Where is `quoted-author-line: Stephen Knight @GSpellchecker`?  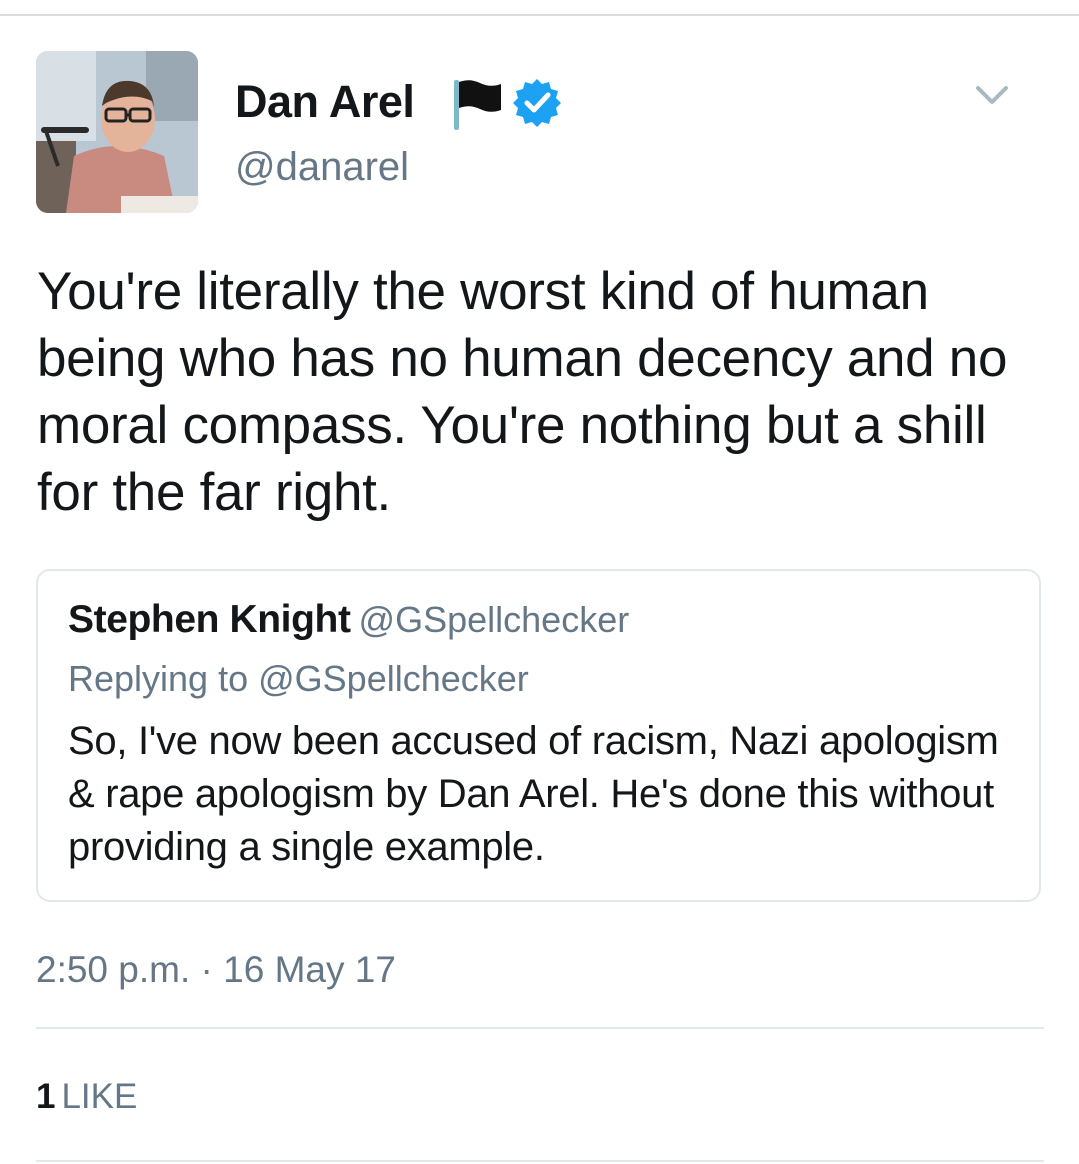
quoted-author-line: Stephen Knight @GSpellchecker is located at coordinates (348, 620).